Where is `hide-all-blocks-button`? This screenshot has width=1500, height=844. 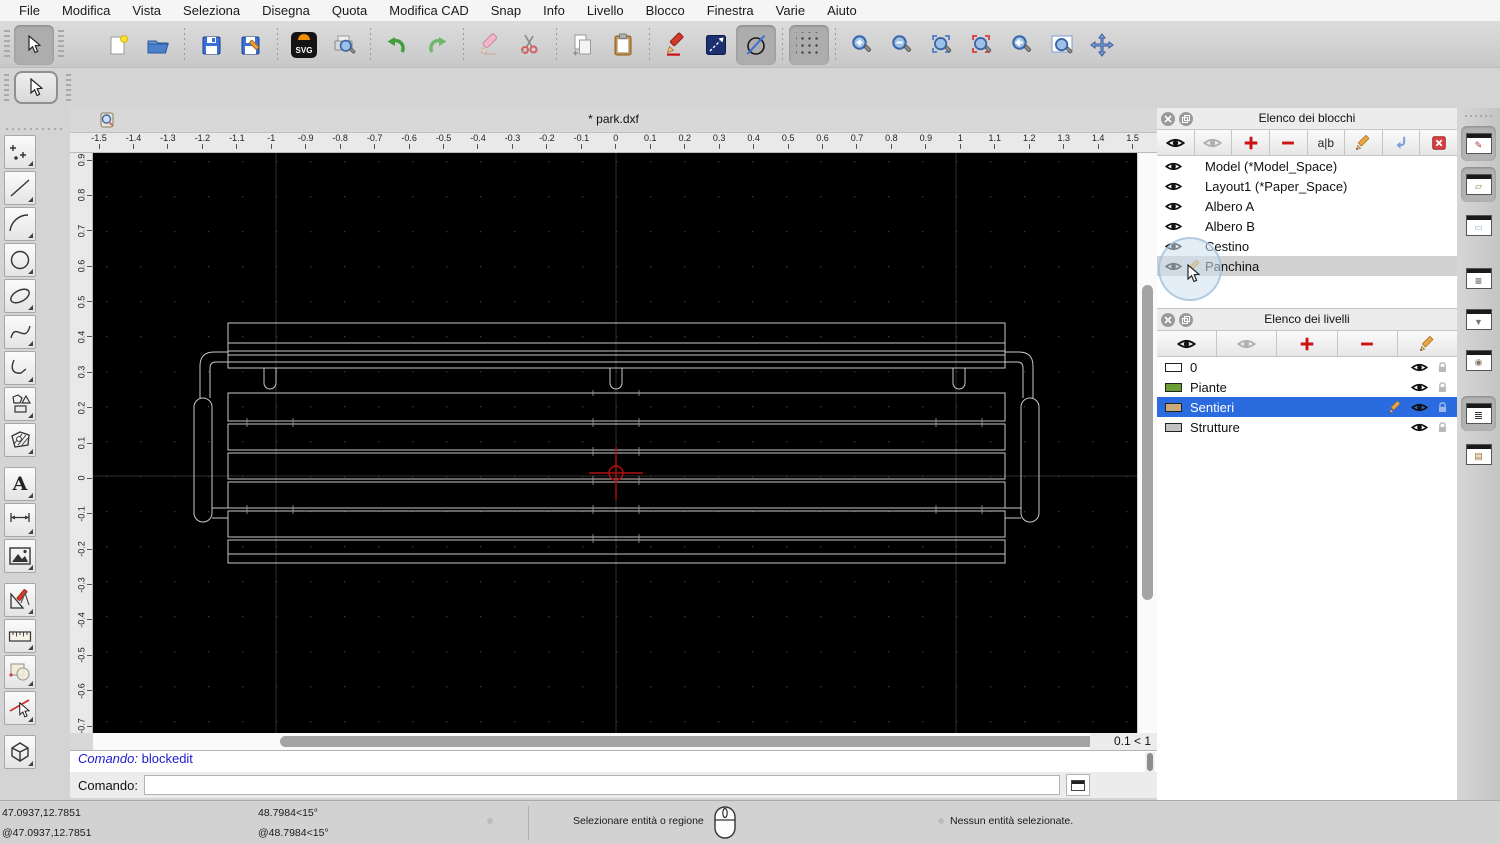
hide-all-blocks-button is located at coordinates (1213, 142).